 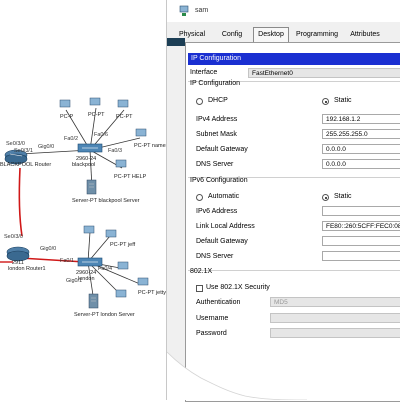 What do you see at coordinates (325, 197) in the screenshot?
I see `ipv6-static-radio` at bounding box center [325, 197].